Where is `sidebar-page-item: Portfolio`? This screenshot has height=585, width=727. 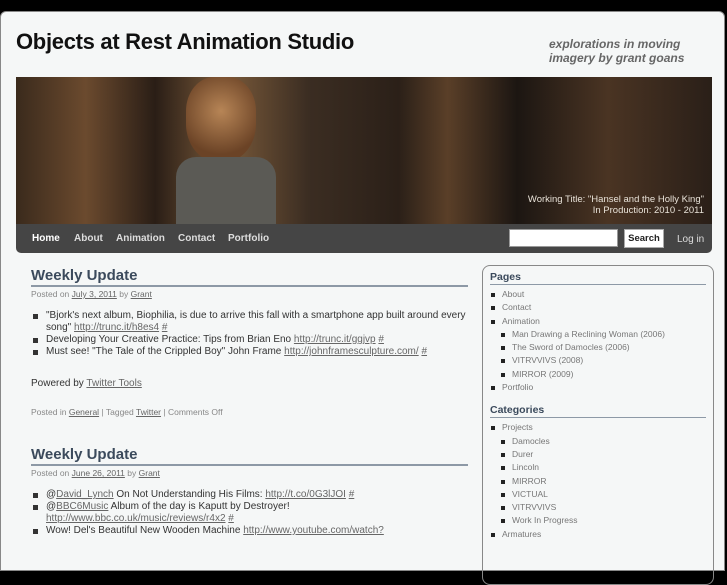
sidebar-page-item: Portfolio is located at coordinates (598, 387).